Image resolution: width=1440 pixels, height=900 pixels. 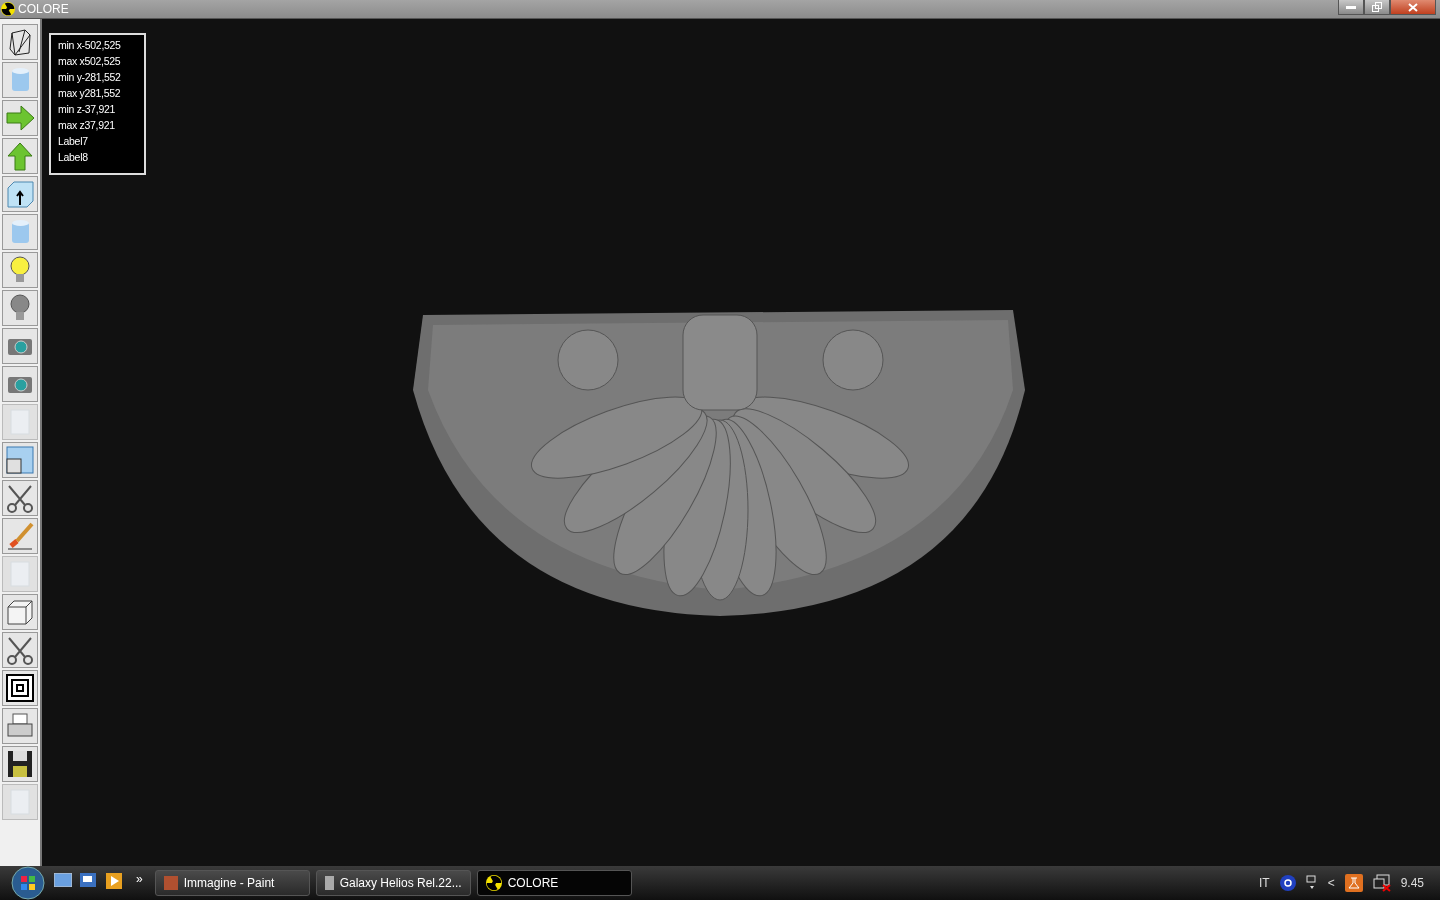 I want to click on clock: 9.45, so click(x=1412, y=883).